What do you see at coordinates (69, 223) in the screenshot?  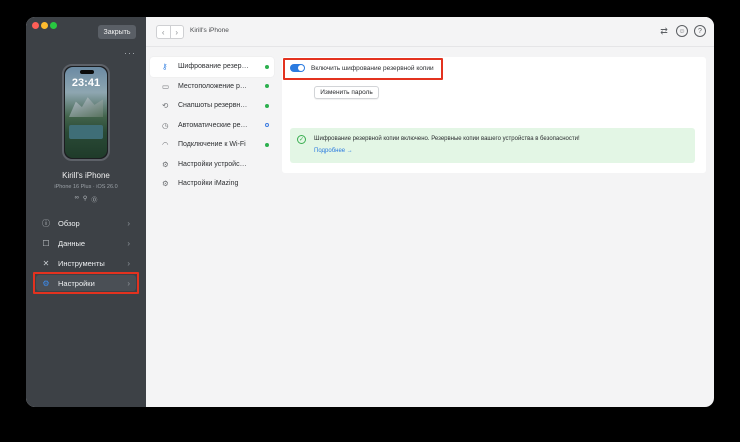 I see `sidebar-item-label: Обзор` at bounding box center [69, 223].